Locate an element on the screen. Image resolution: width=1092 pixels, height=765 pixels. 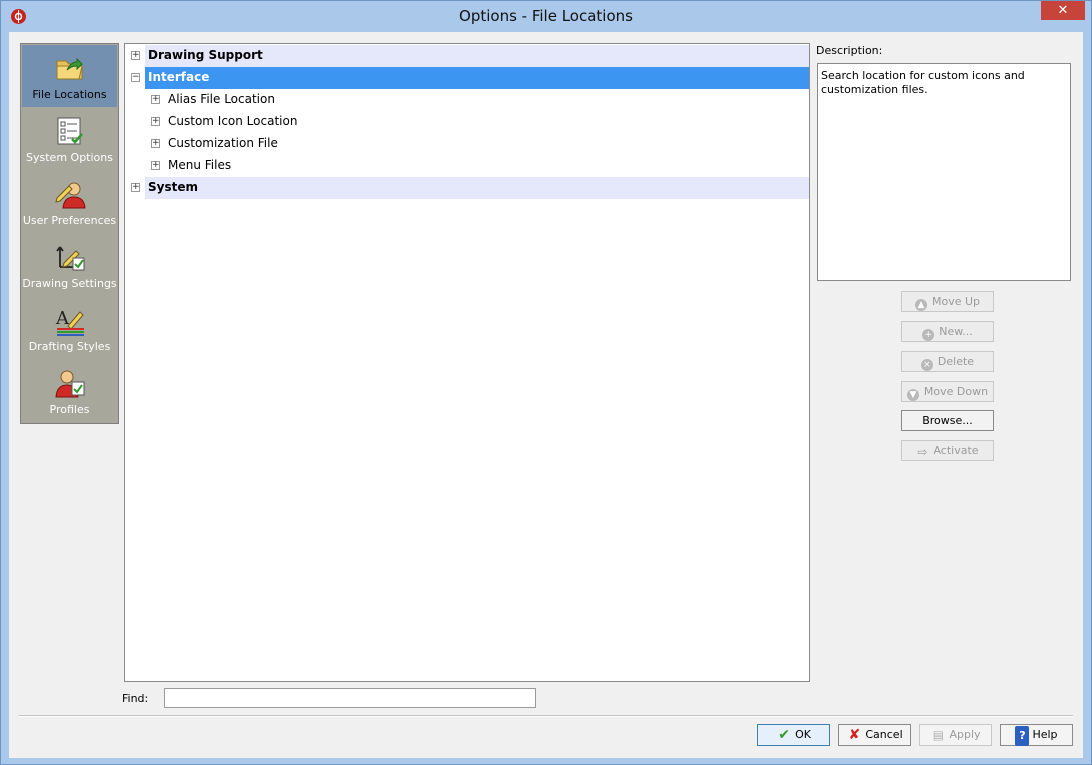
nav-item-file-locations: File Locations is located at coordinates (69, 76).